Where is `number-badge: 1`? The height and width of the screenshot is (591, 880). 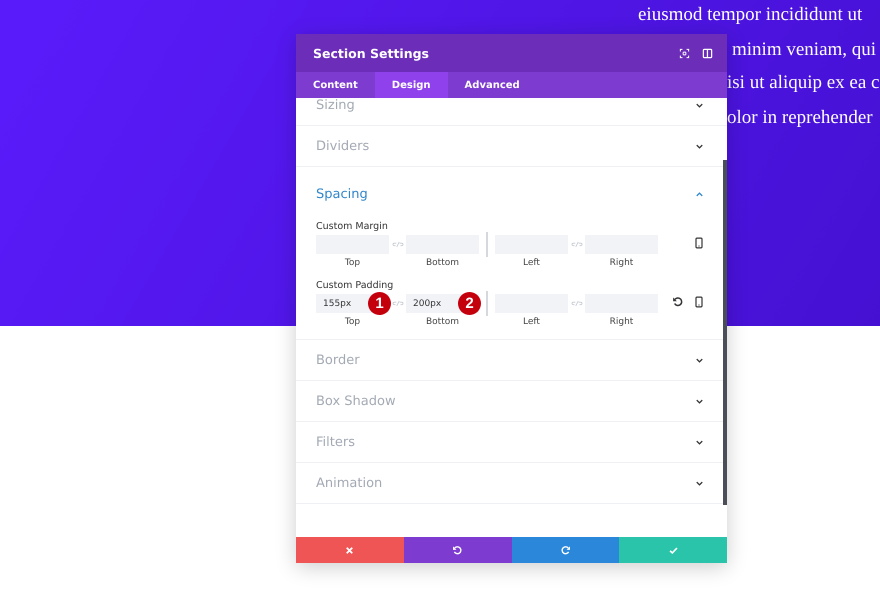 number-badge: 1 is located at coordinates (379, 303).